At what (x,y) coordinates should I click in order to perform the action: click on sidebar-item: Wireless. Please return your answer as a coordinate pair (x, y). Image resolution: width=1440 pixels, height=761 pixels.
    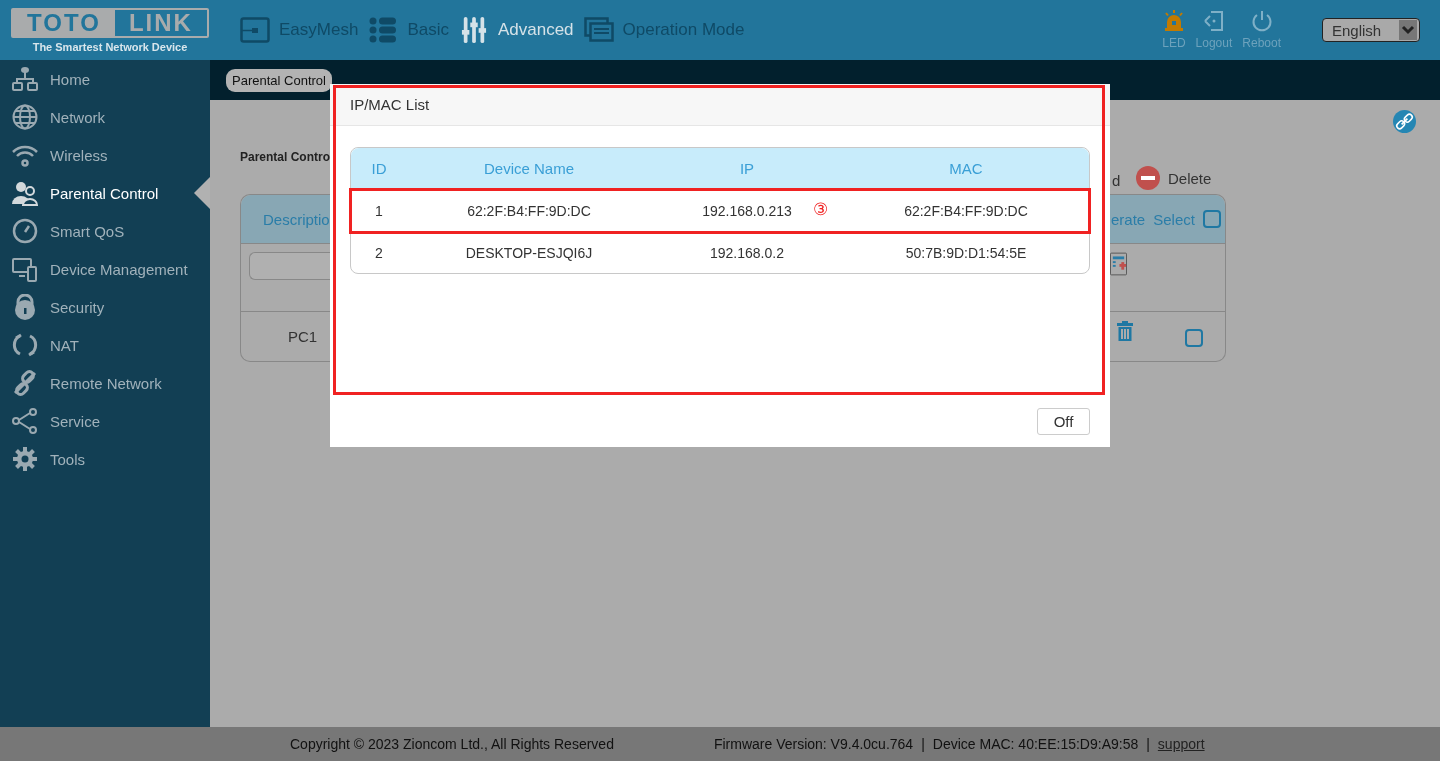
    Looking at the image, I should click on (105, 155).